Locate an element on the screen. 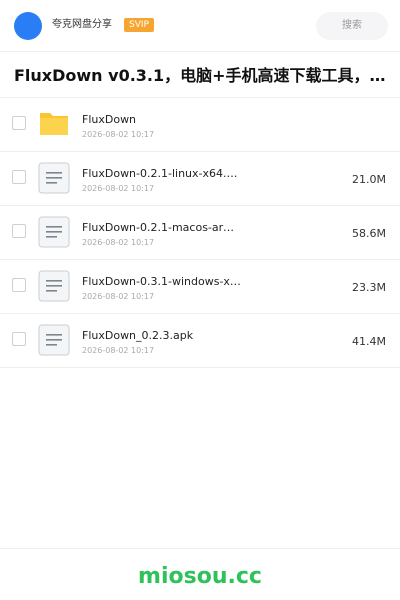 This screenshot has height=600, width=400. footer: miosou.cc is located at coordinates (200, 574).